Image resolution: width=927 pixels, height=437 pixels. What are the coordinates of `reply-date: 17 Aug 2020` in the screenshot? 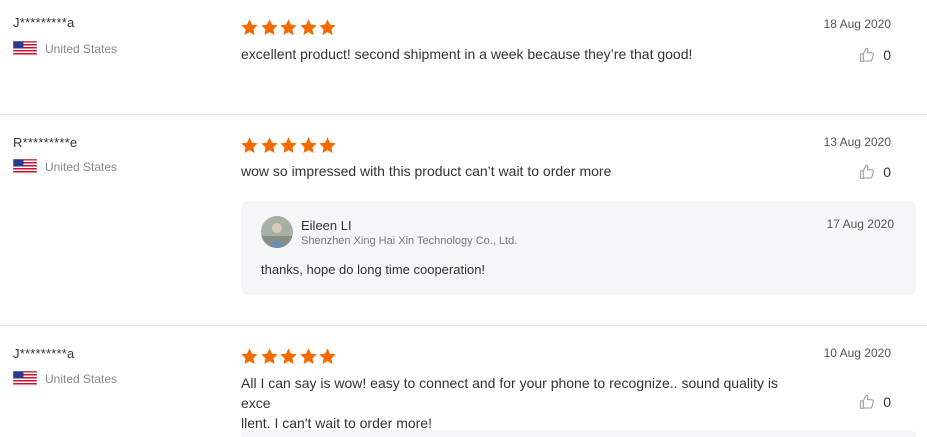 It's located at (860, 224).